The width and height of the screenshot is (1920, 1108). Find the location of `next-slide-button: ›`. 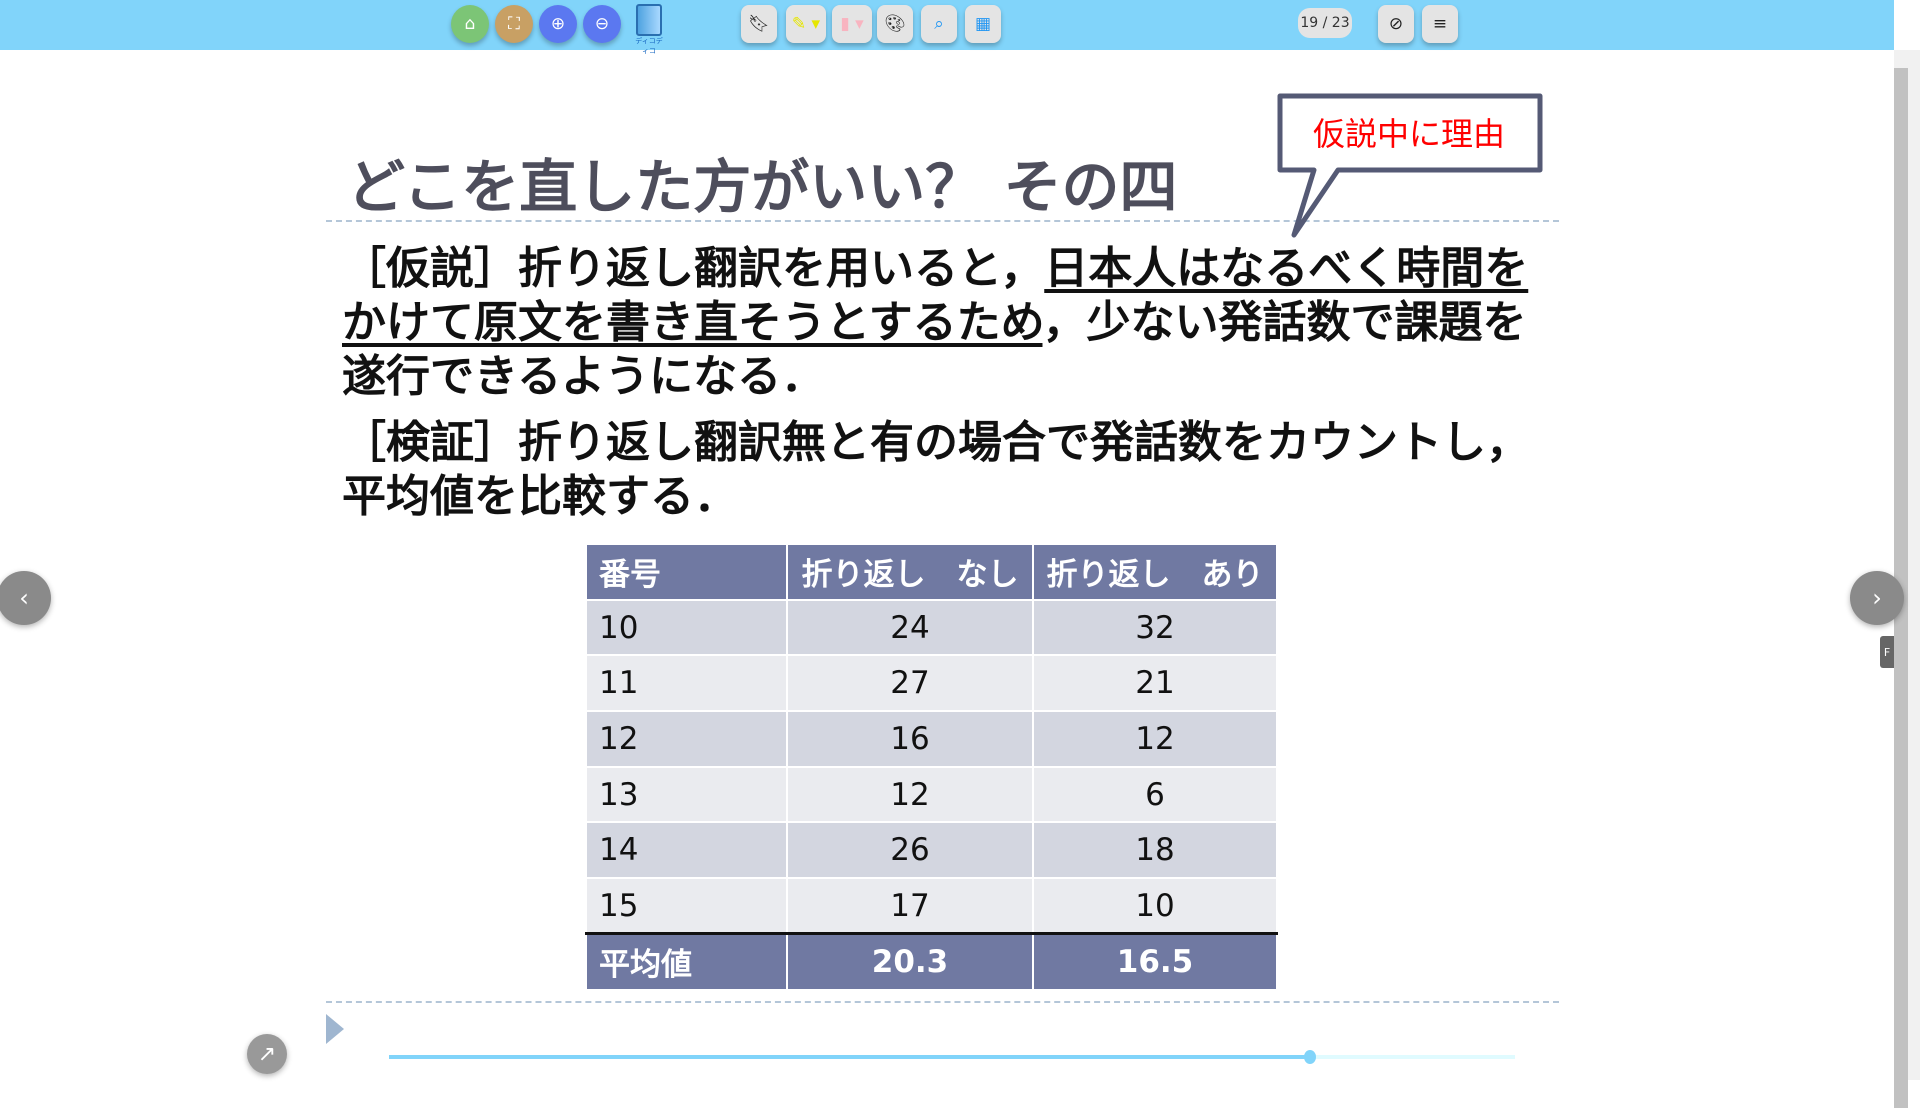

next-slide-button: › is located at coordinates (1877, 598).